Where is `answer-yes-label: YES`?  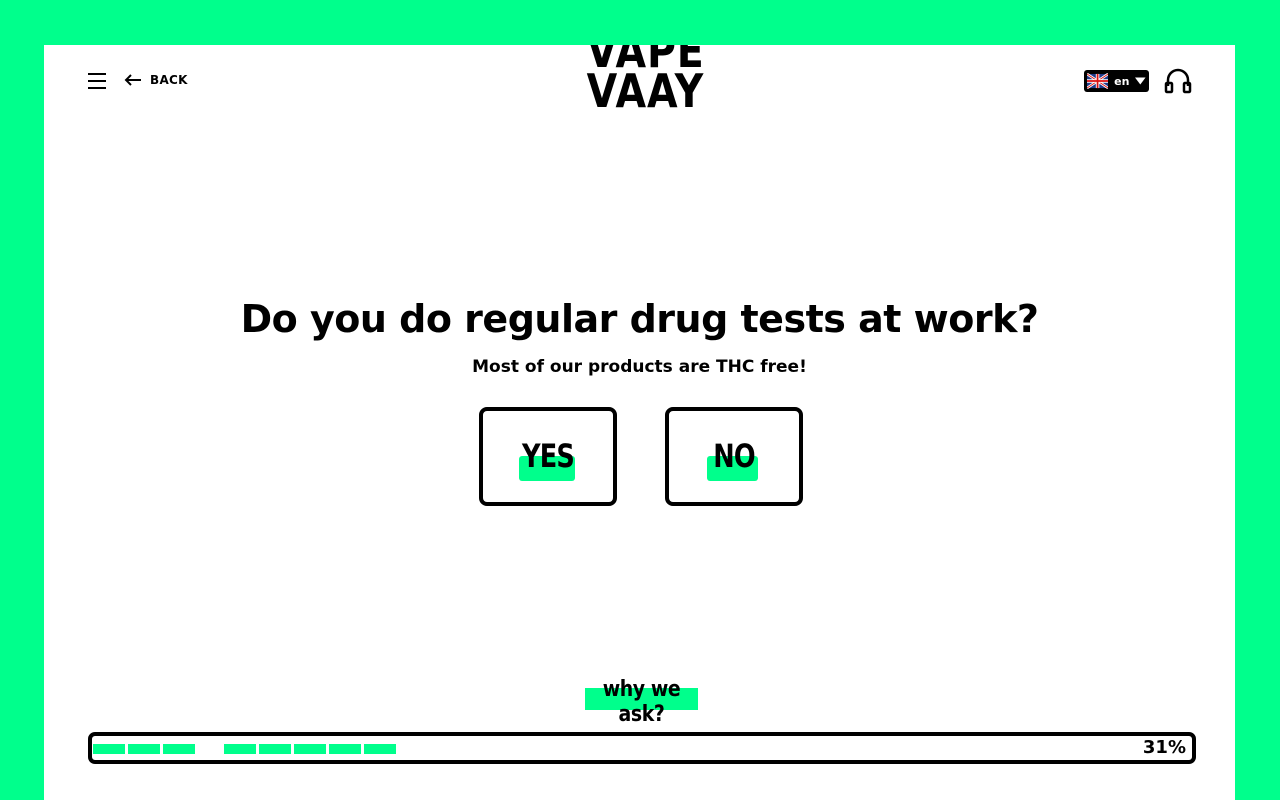 answer-yes-label: YES is located at coordinates (548, 456).